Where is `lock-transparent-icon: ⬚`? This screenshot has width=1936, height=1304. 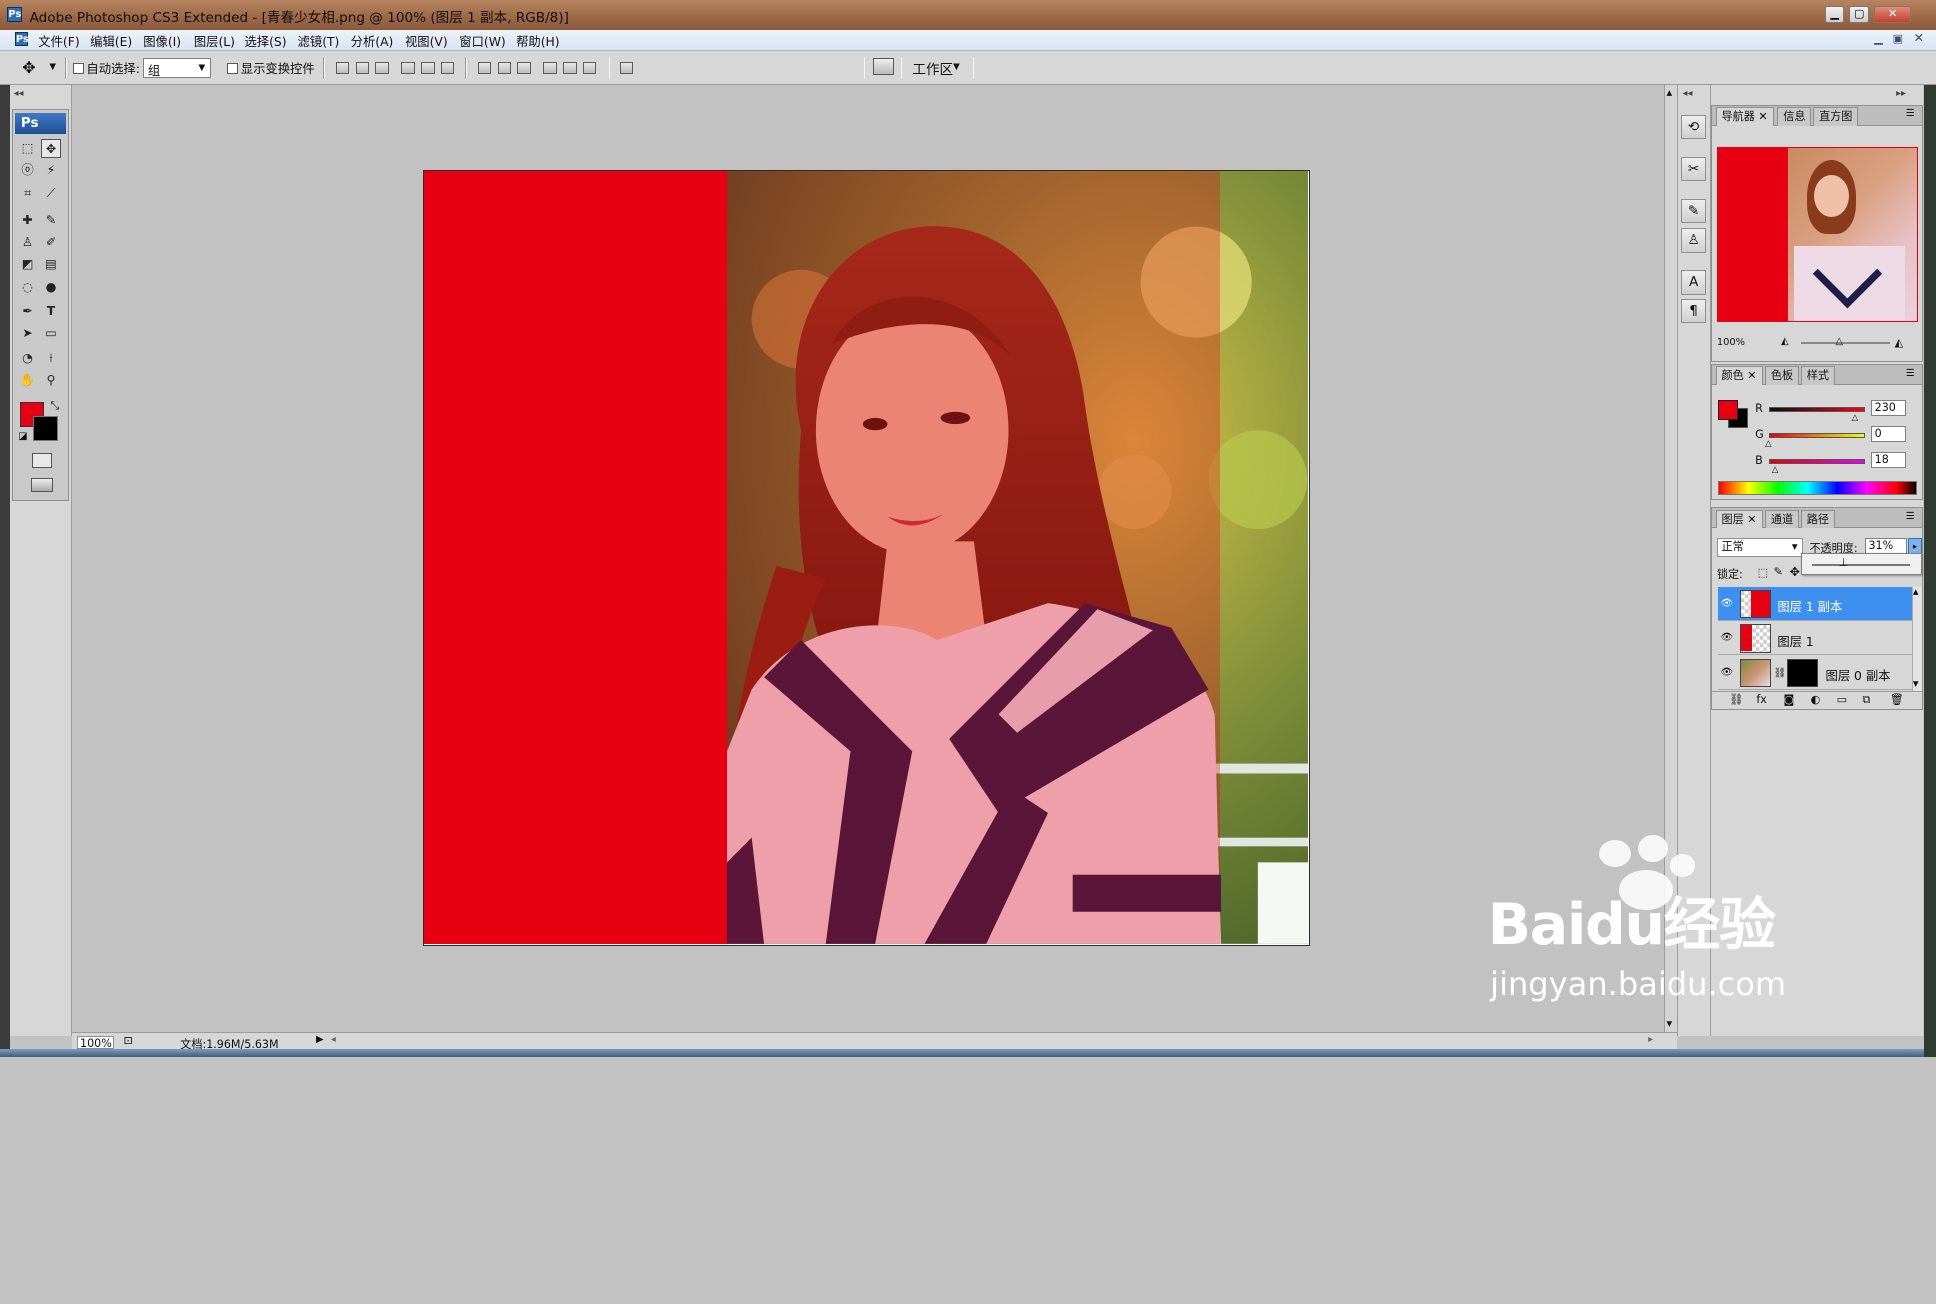 lock-transparent-icon: ⬚ is located at coordinates (1763, 572).